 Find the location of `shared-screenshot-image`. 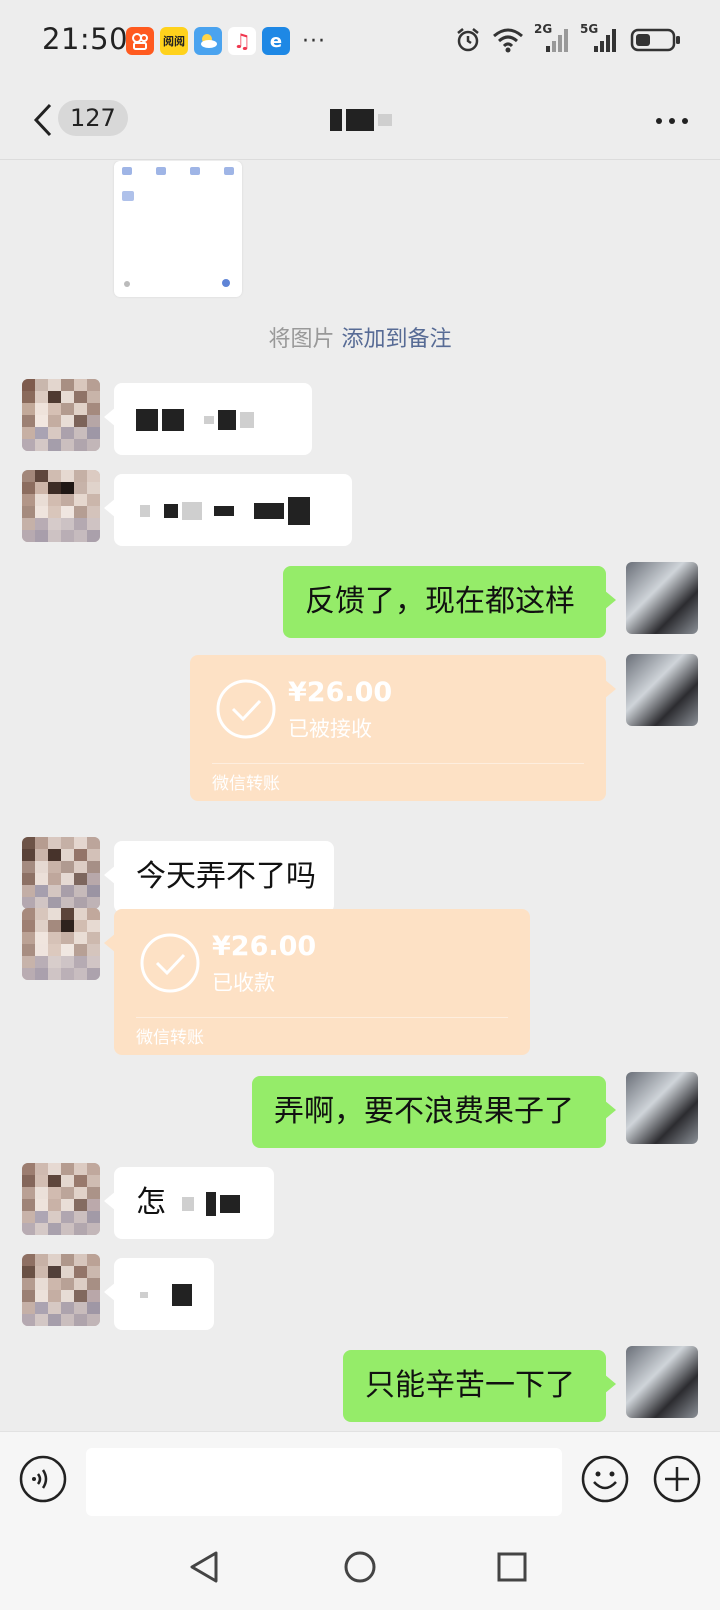

shared-screenshot-image is located at coordinates (178, 229).